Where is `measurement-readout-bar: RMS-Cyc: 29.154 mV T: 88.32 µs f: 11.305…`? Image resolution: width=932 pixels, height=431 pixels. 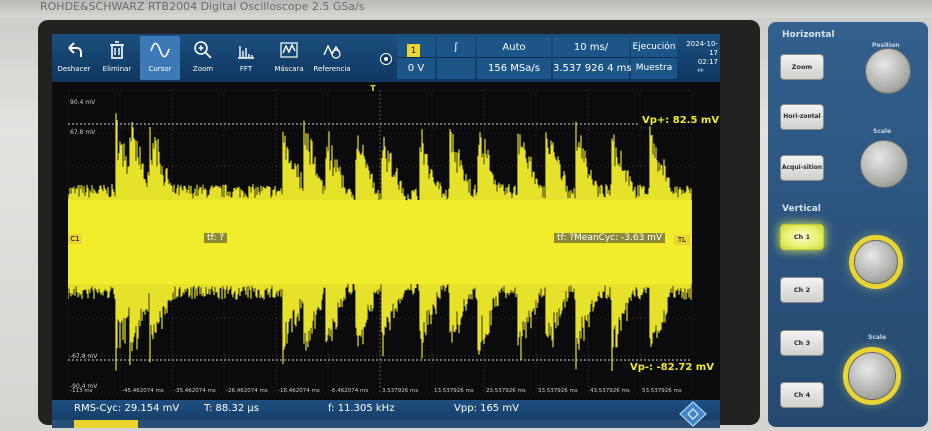
measurement-readout-bar: RMS-Cyc: 29.154 mV T: 88.32 µs f: 11.305… is located at coordinates (386, 410).